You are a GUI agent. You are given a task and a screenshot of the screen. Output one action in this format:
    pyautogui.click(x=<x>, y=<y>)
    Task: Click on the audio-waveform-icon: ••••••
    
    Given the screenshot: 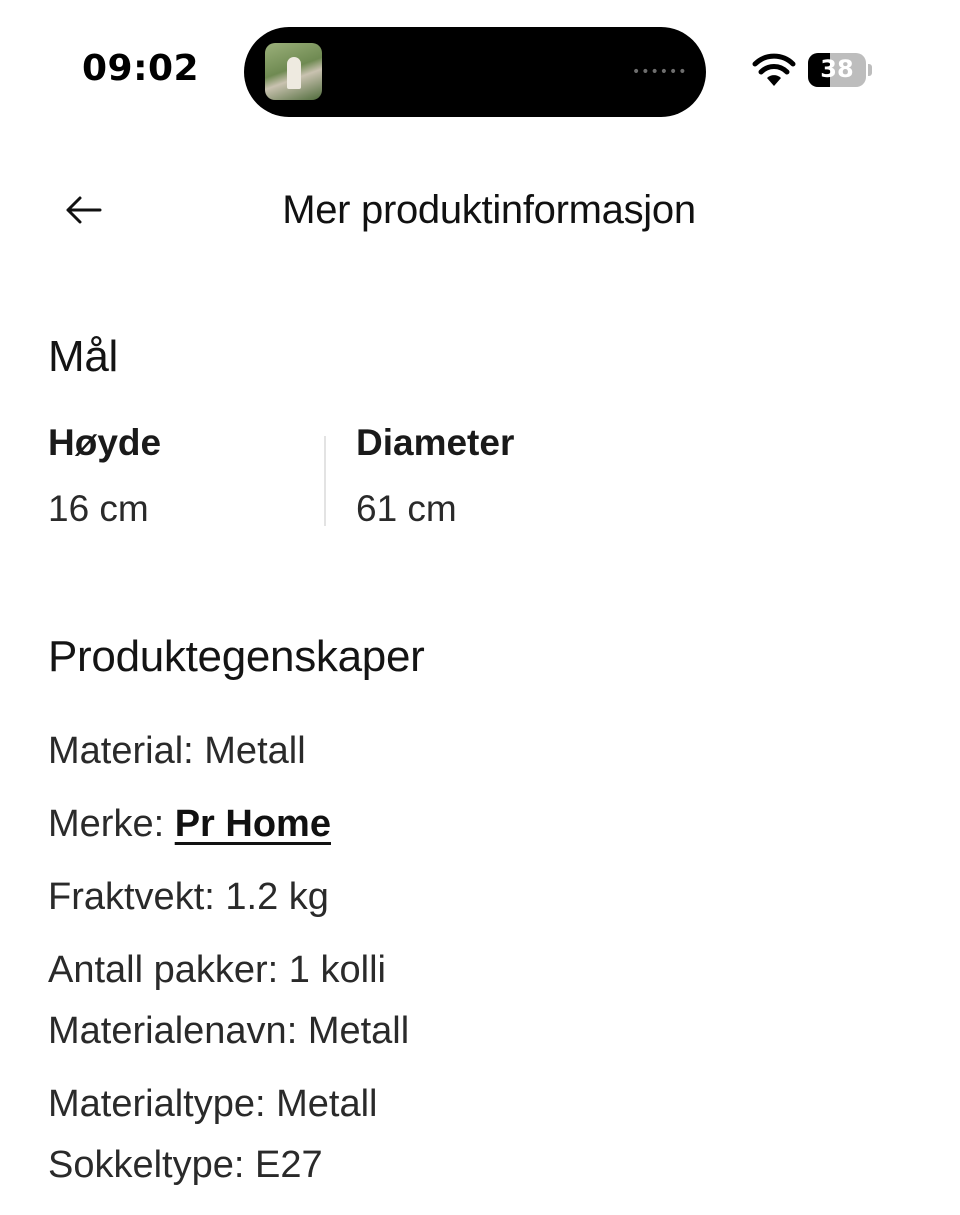 What is the action you would take?
    pyautogui.click(x=660, y=72)
    